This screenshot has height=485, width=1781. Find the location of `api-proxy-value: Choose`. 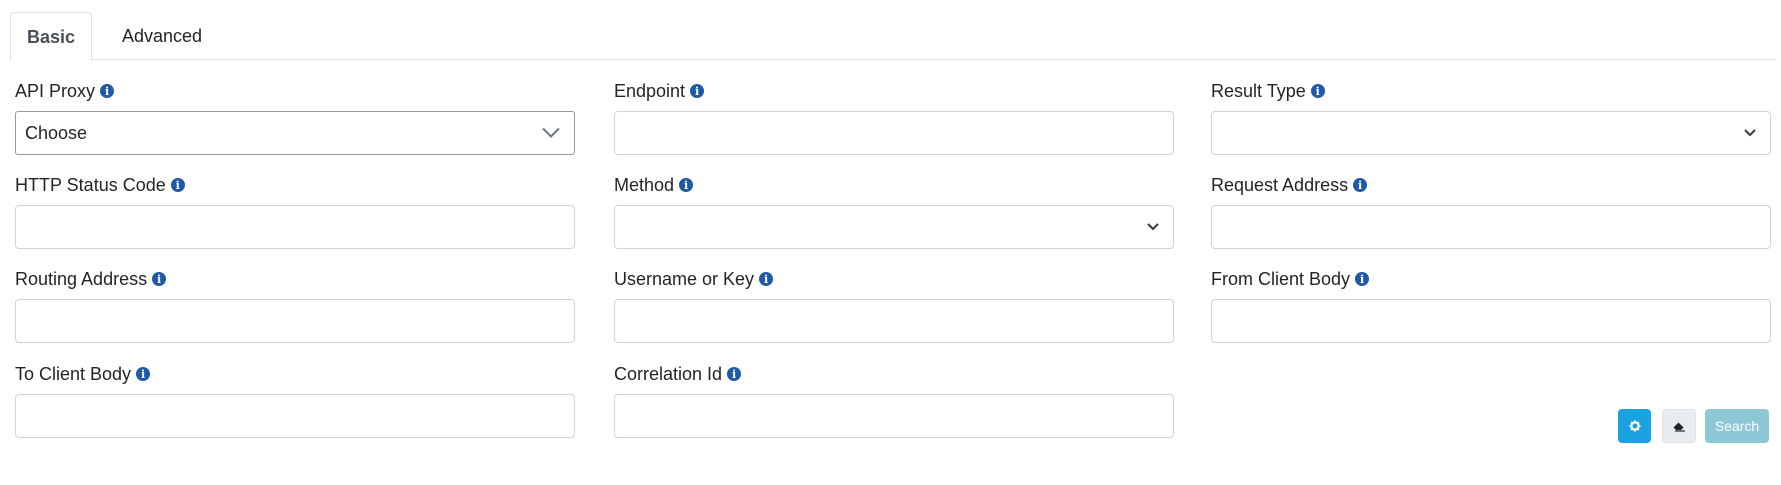

api-proxy-value: Choose is located at coordinates (56, 132).